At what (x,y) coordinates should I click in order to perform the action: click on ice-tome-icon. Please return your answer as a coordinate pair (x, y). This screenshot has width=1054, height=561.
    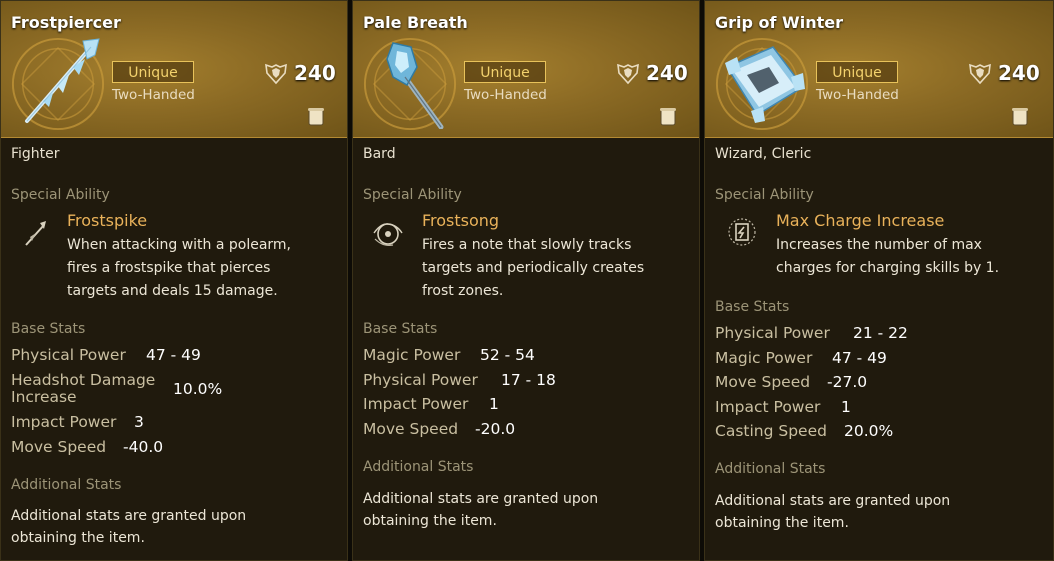
    Looking at the image, I should click on (765, 84).